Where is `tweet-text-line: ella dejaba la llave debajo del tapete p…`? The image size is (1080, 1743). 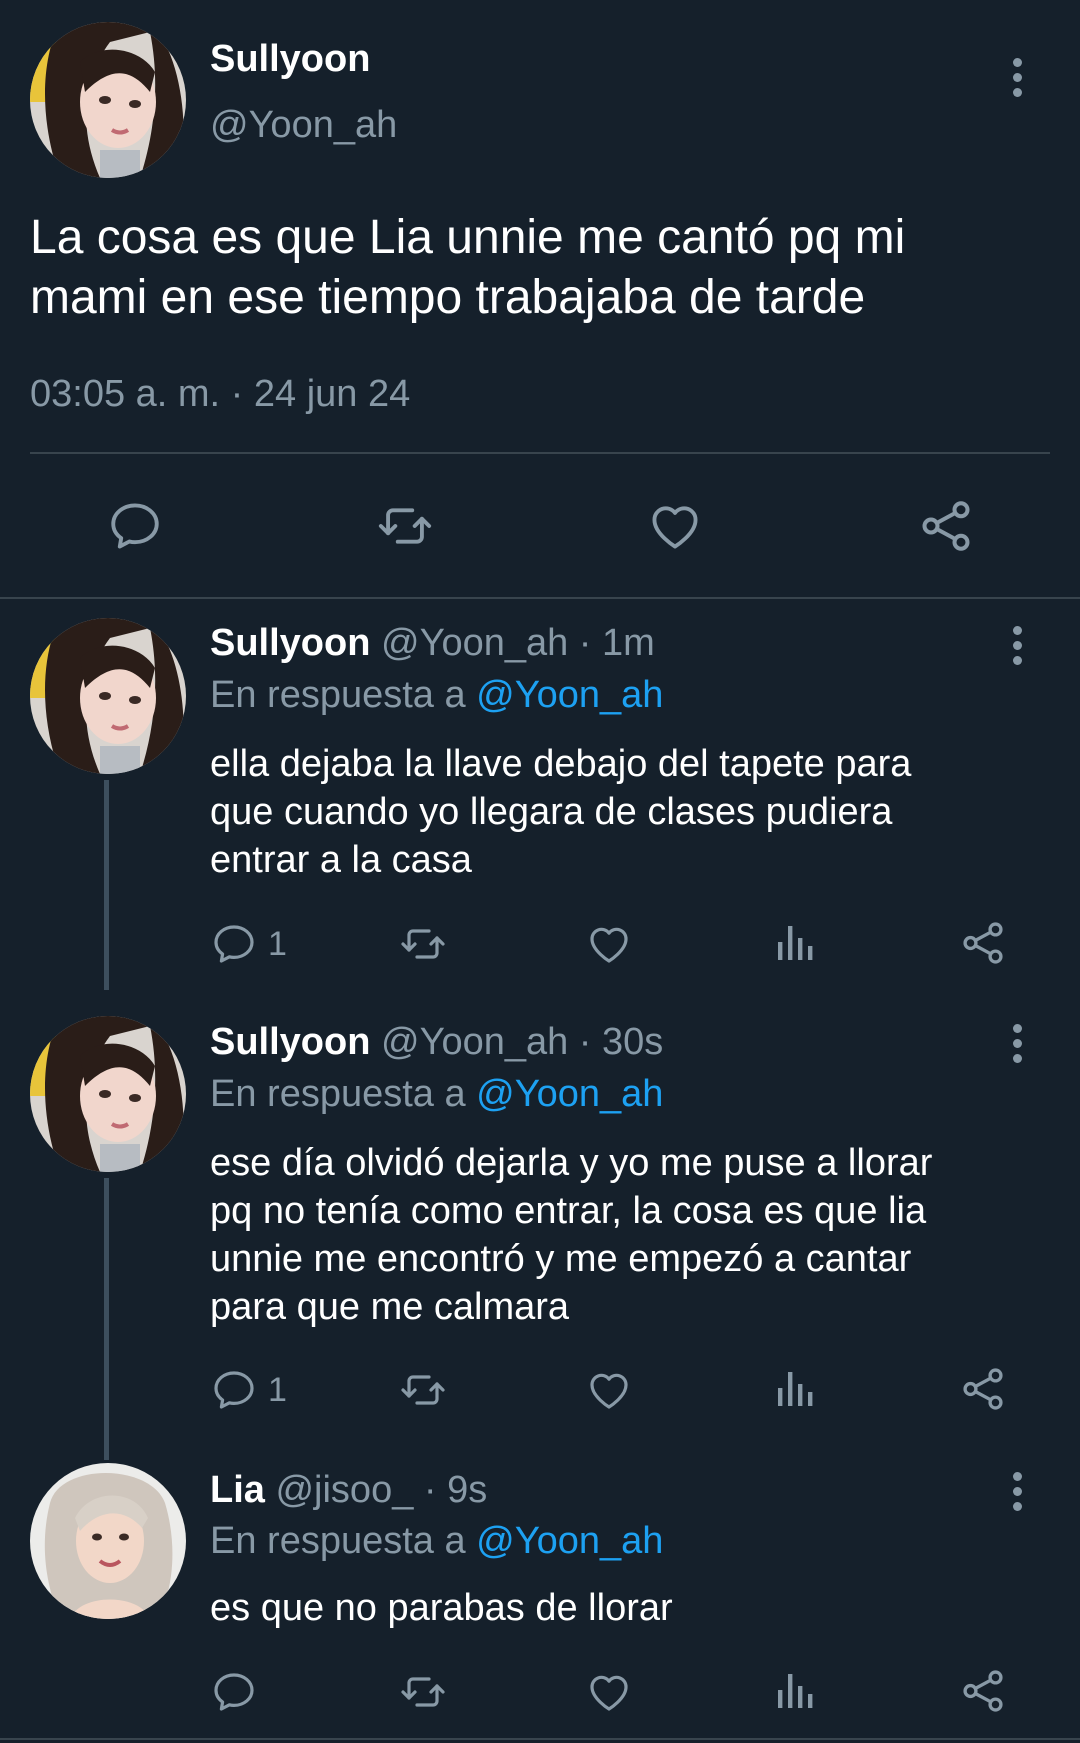
tweet-text-line: ella dejaba la llave debajo del tapete p… is located at coordinates (561, 764).